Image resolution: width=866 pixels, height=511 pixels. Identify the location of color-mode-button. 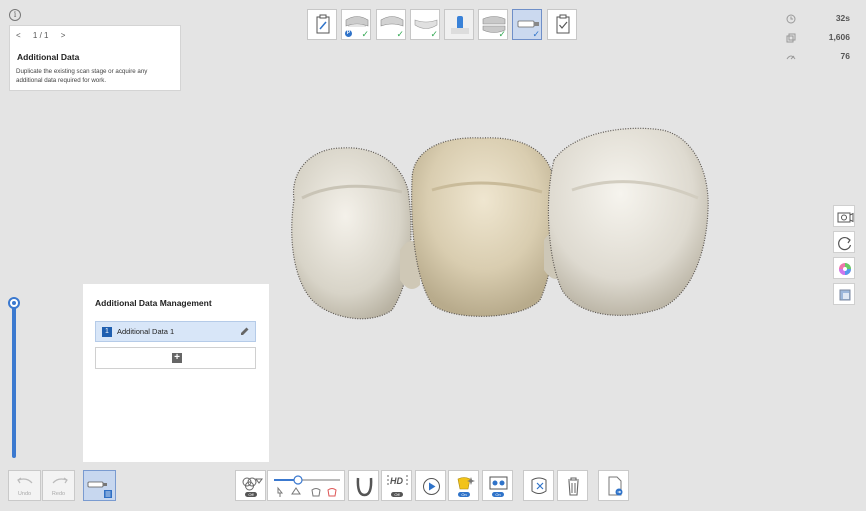
(844, 268).